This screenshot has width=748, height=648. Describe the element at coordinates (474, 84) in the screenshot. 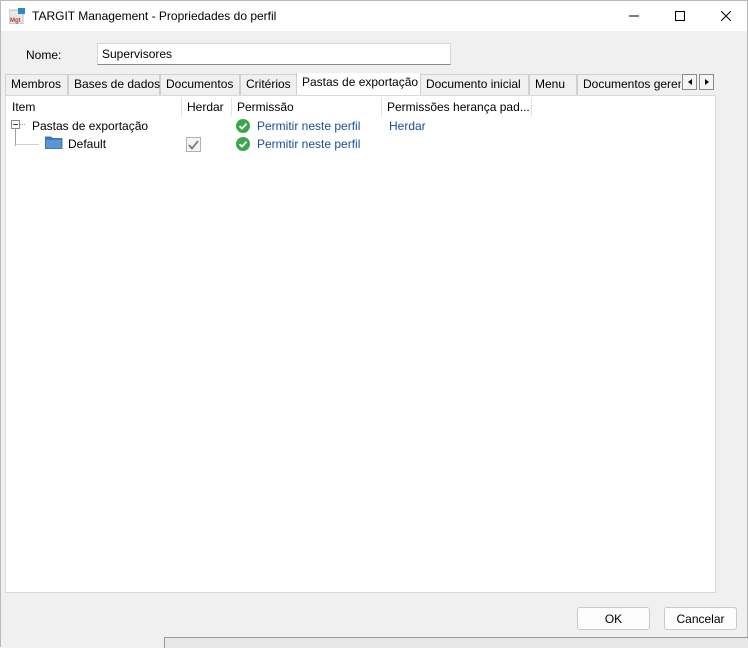

I see `tab-documento-inicial: Documento inicial` at that location.